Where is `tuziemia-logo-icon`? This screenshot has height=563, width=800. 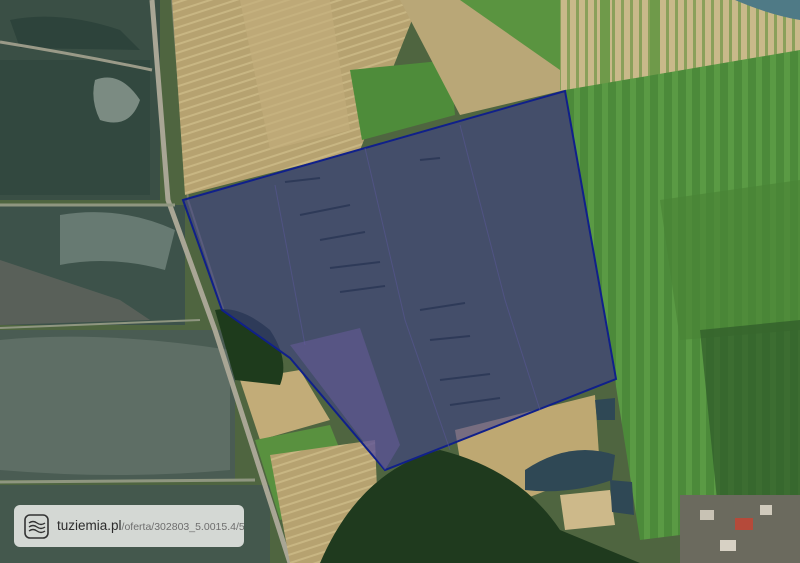
tuziemia-logo-icon is located at coordinates (36, 526).